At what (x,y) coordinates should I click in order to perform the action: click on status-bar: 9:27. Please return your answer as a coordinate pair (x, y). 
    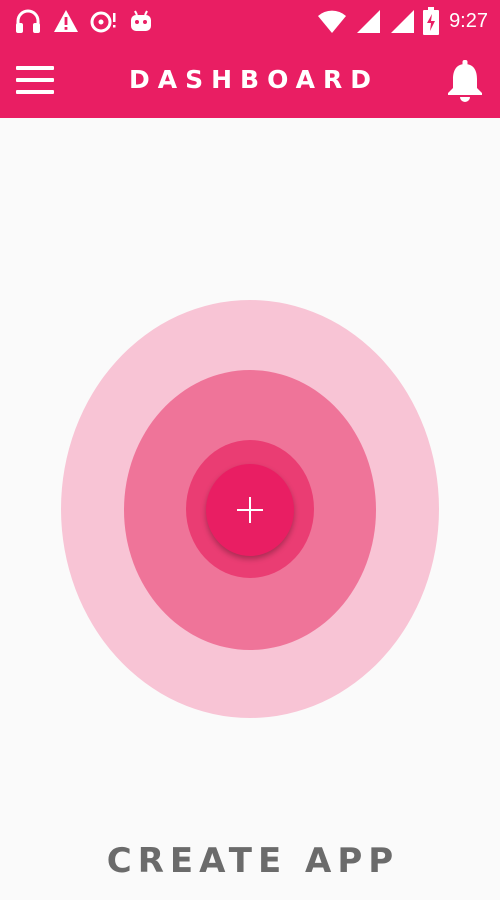
    Looking at the image, I should click on (250, 21).